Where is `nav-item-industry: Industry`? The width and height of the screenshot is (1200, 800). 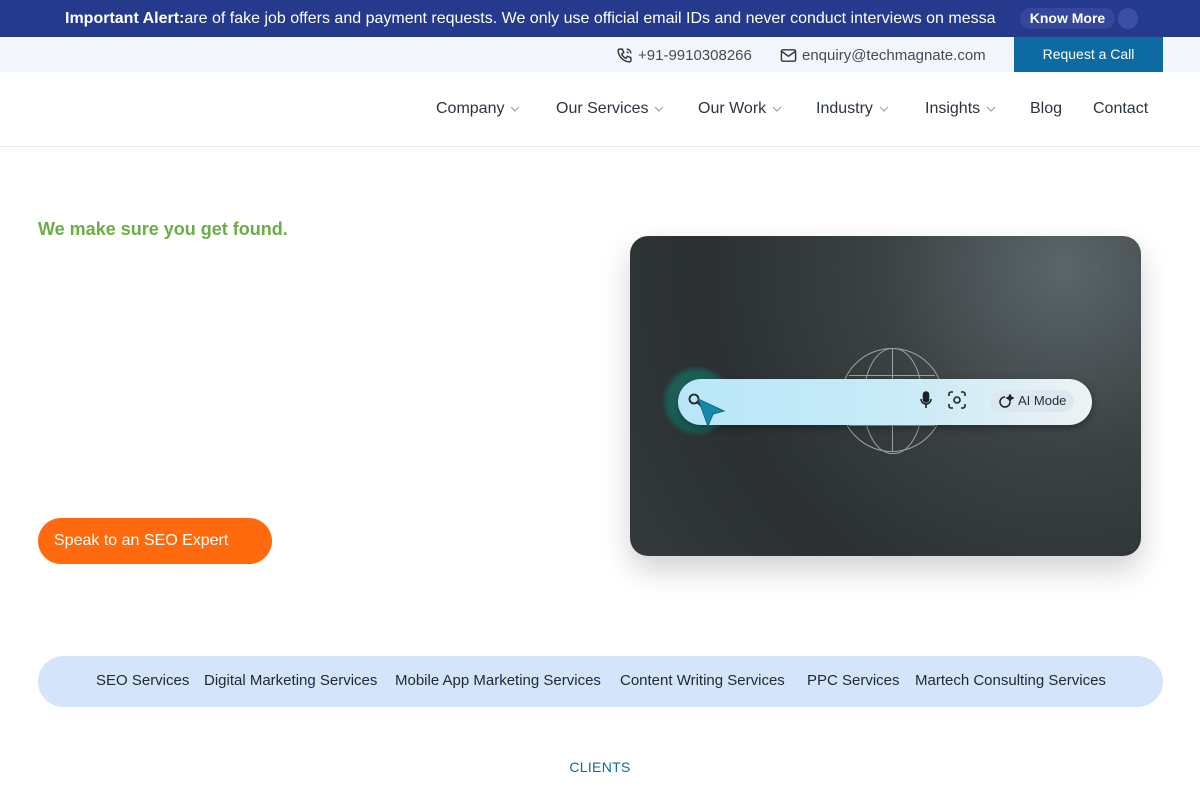 nav-item-industry: Industry is located at coordinates (852, 109).